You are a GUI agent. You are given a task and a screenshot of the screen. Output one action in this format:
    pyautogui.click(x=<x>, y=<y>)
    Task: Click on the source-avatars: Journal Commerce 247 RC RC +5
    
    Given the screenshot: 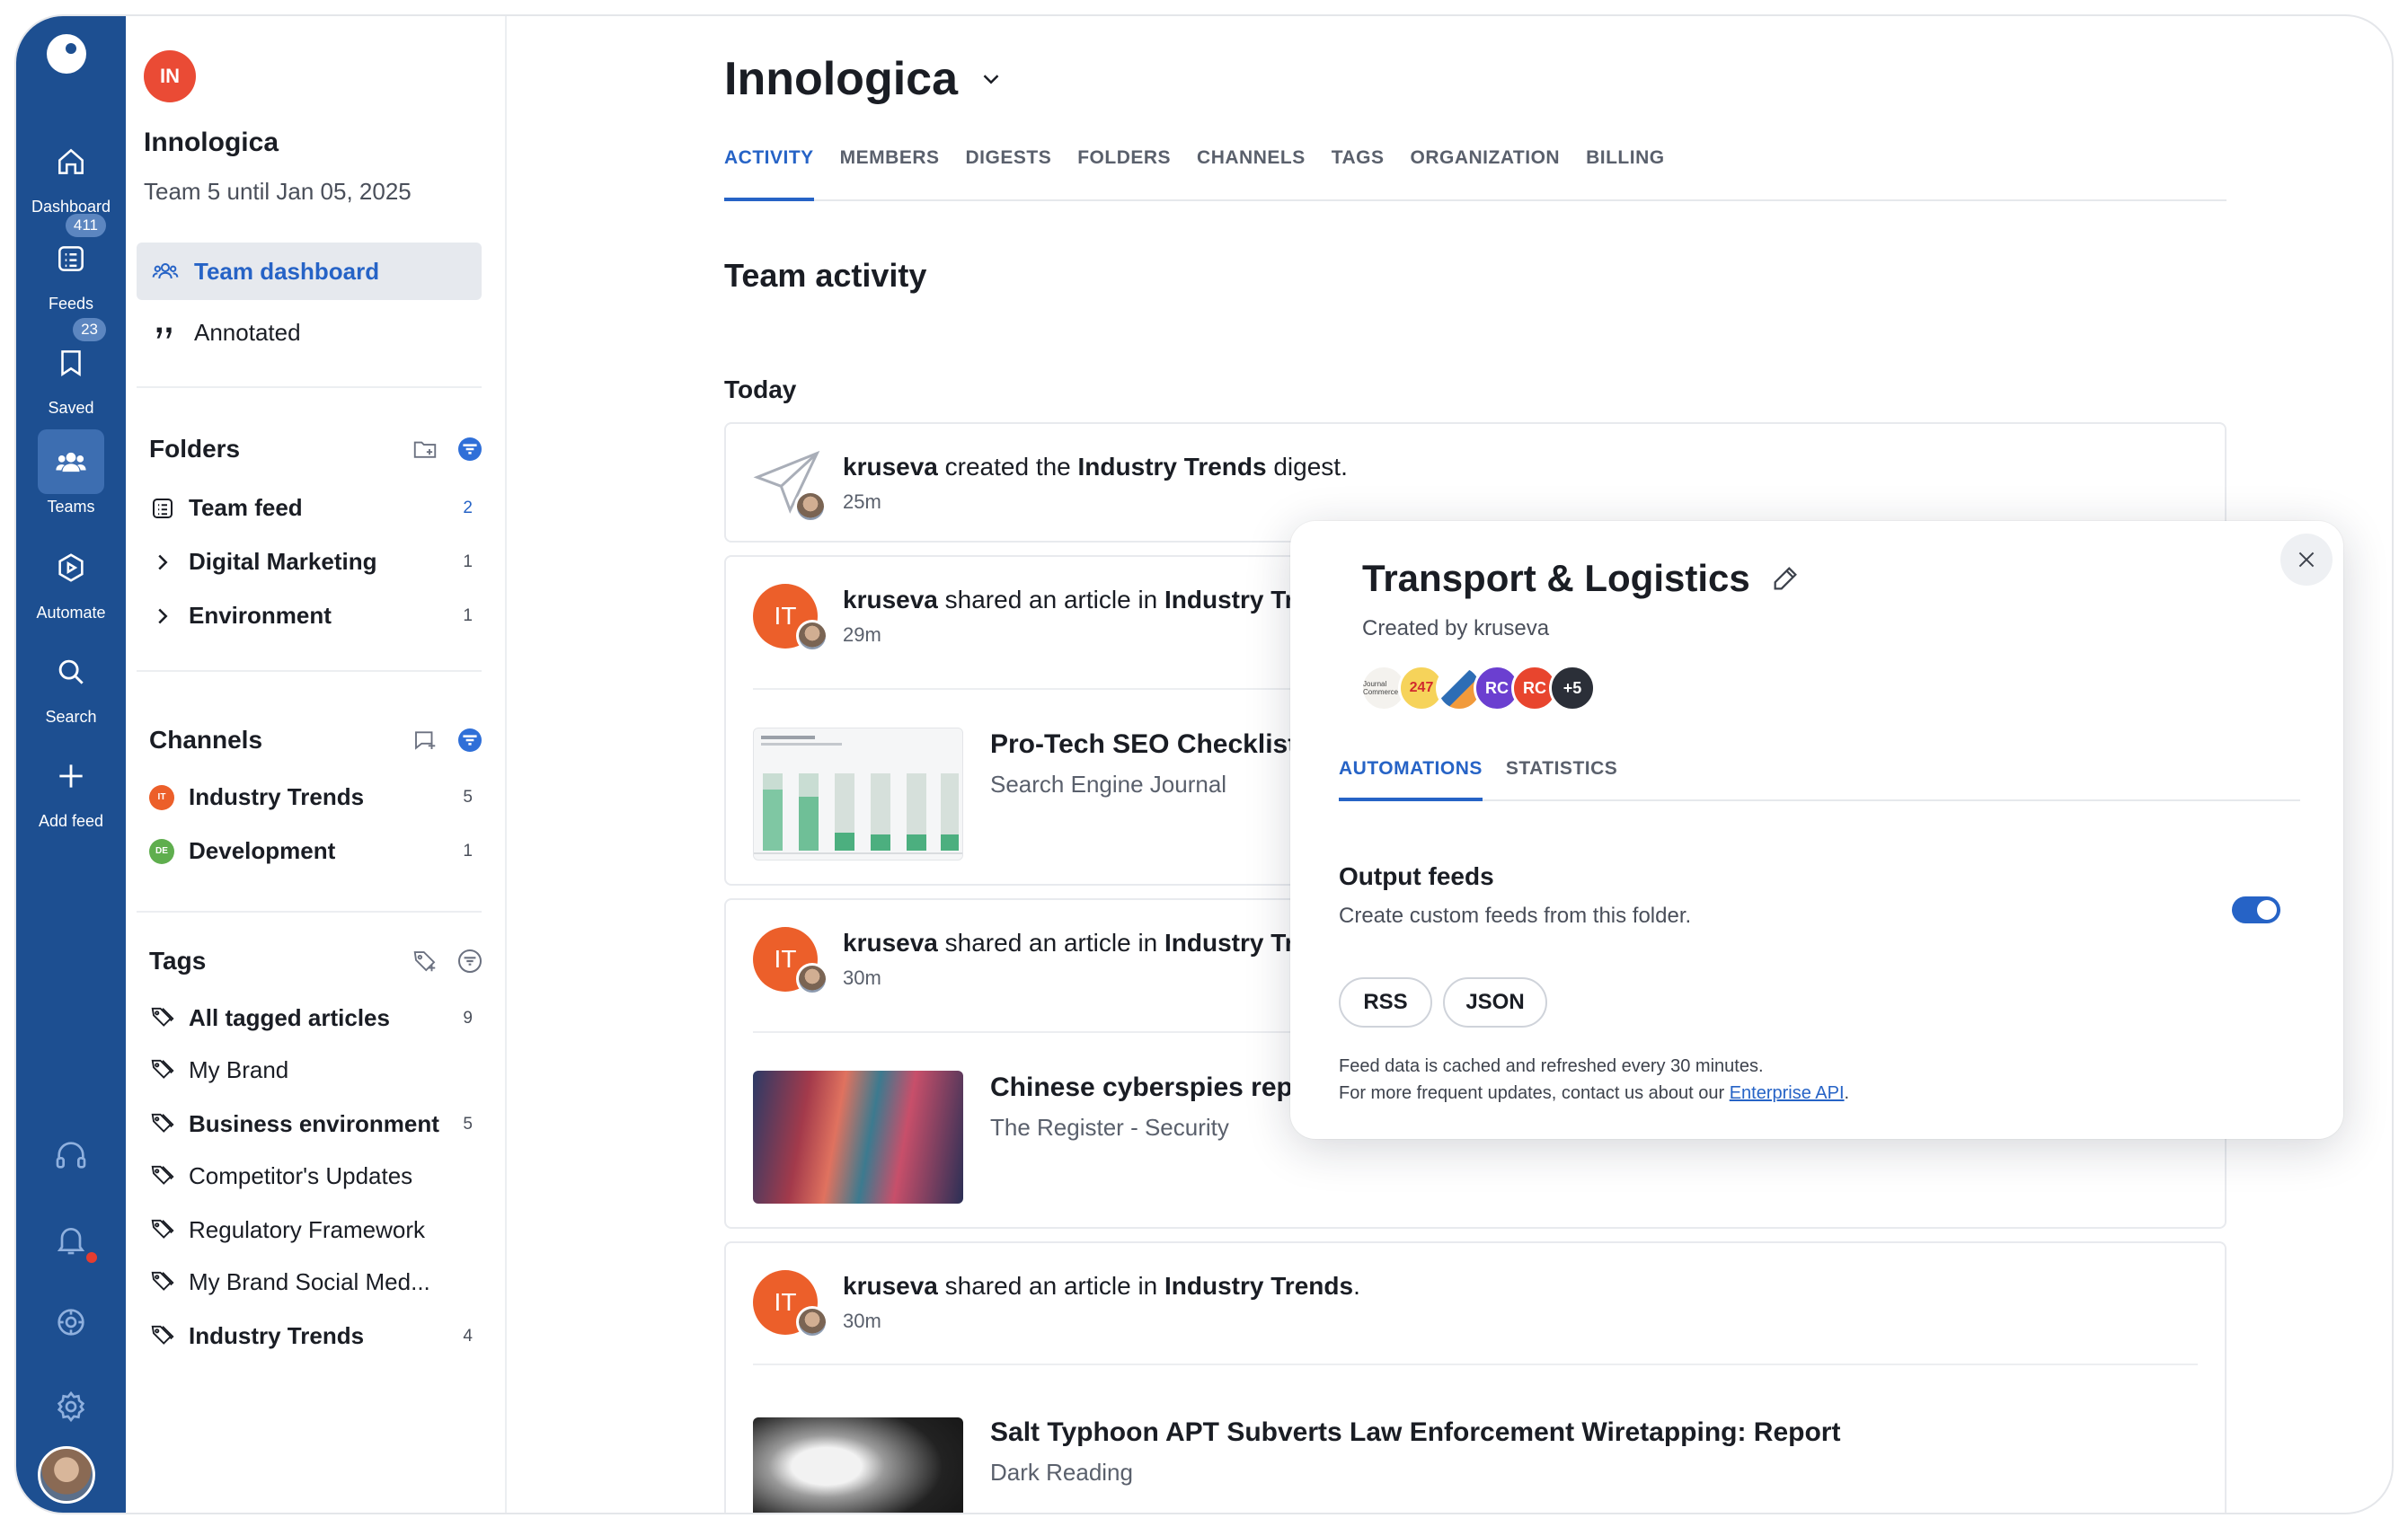 What is the action you would take?
    pyautogui.click(x=1478, y=688)
    